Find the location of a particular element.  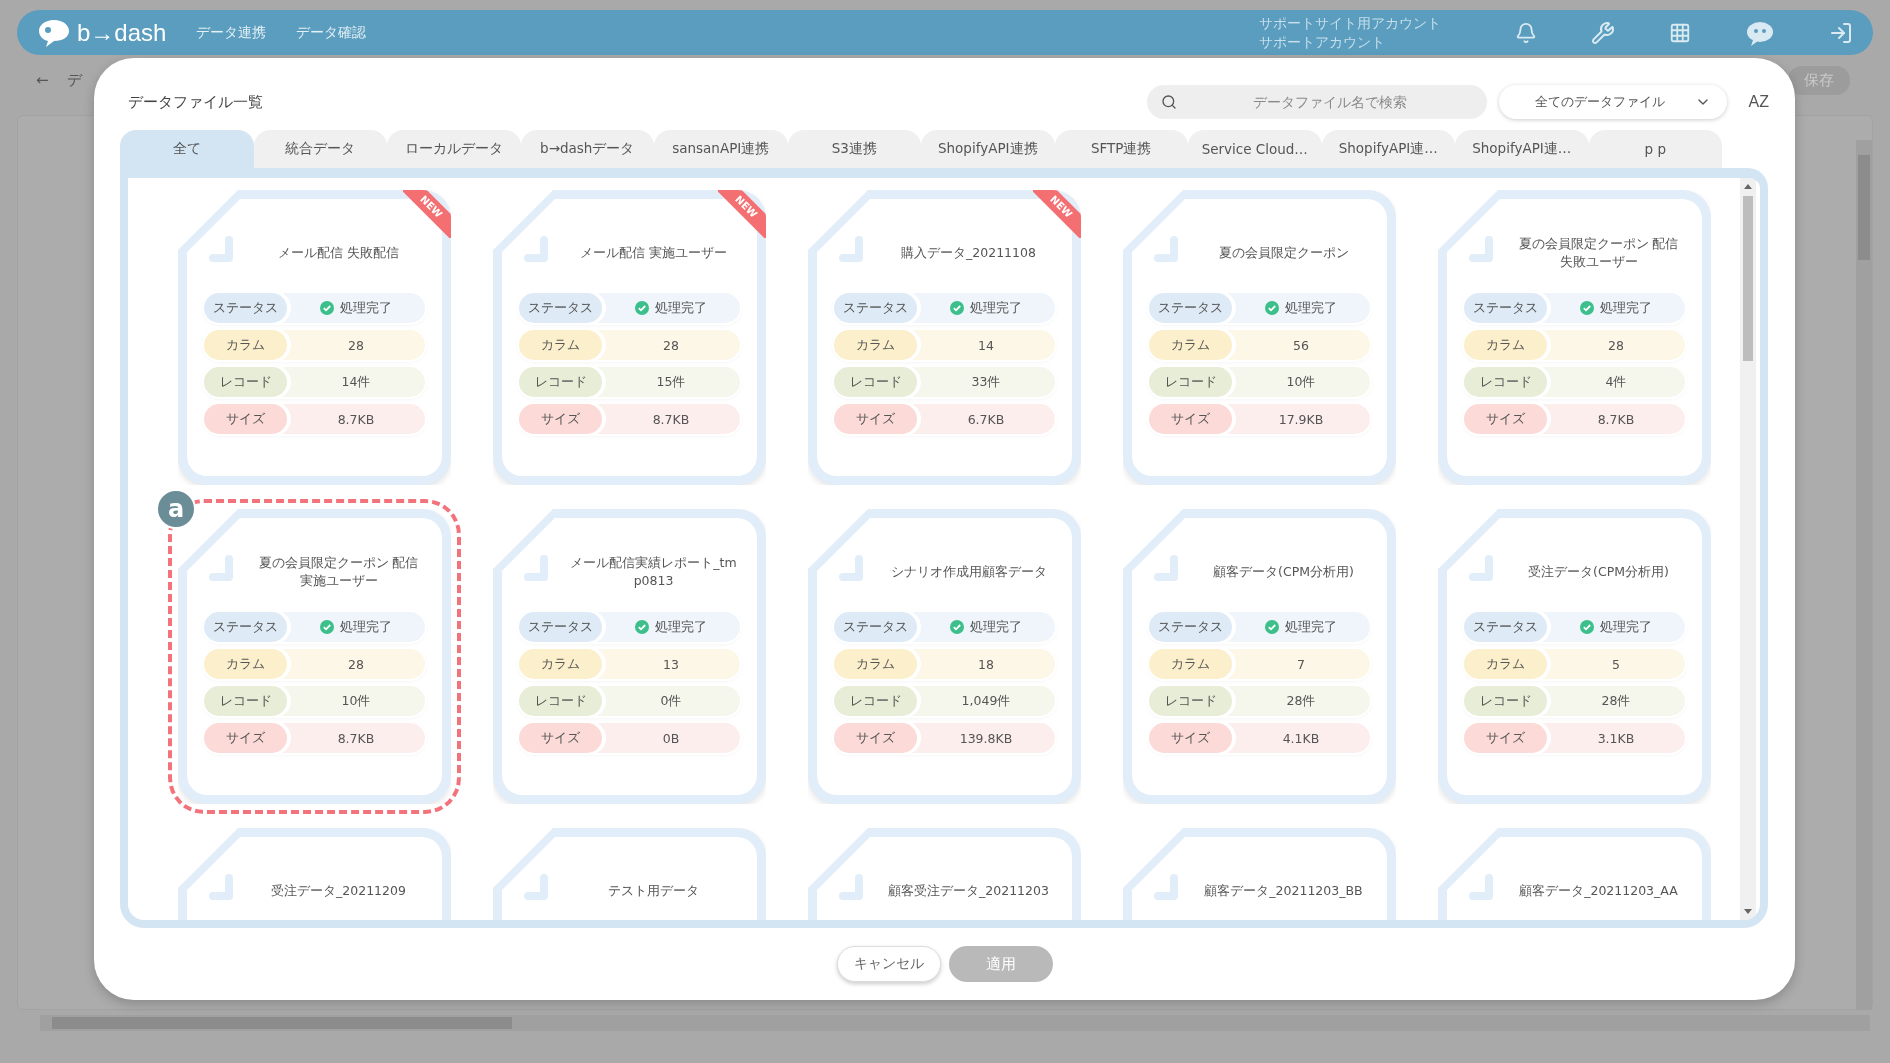

field-value: 14件 is located at coordinates (356, 382).